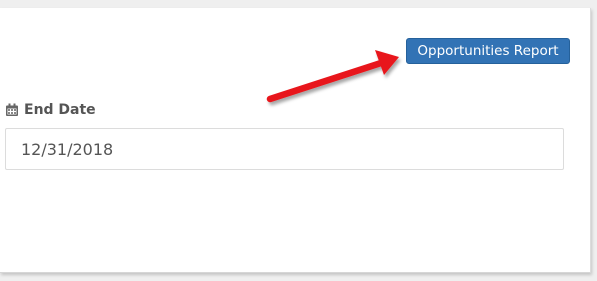 Image resolution: width=597 pixels, height=281 pixels. What do you see at coordinates (488, 51) in the screenshot?
I see `opportunities-report-button: Opportunities Report` at bounding box center [488, 51].